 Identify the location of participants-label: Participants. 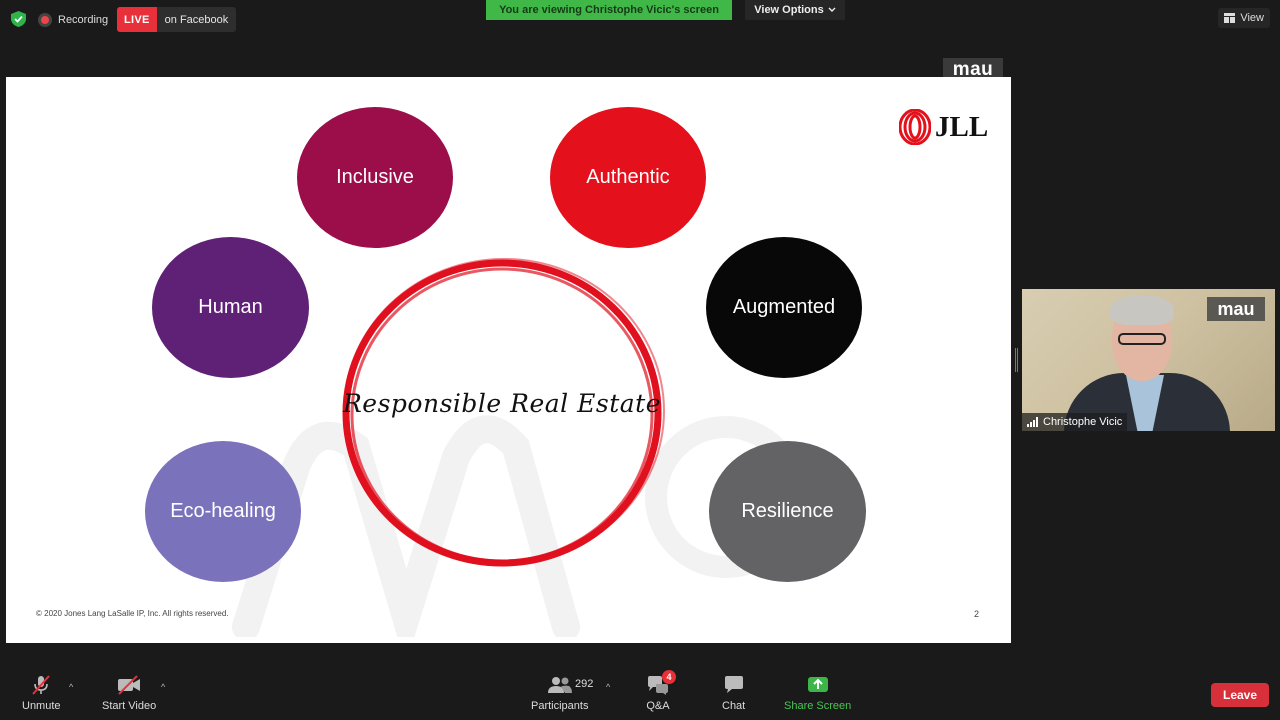
(560, 706).